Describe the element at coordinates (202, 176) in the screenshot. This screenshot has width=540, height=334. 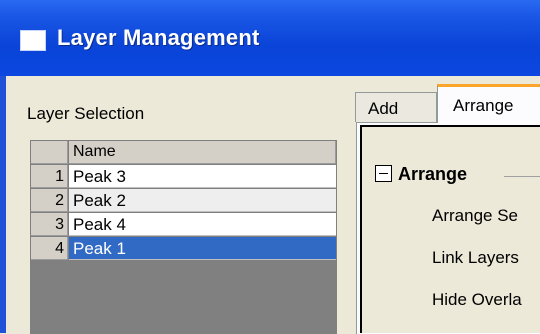
I see `layer-name-cell: Peak 3` at that location.